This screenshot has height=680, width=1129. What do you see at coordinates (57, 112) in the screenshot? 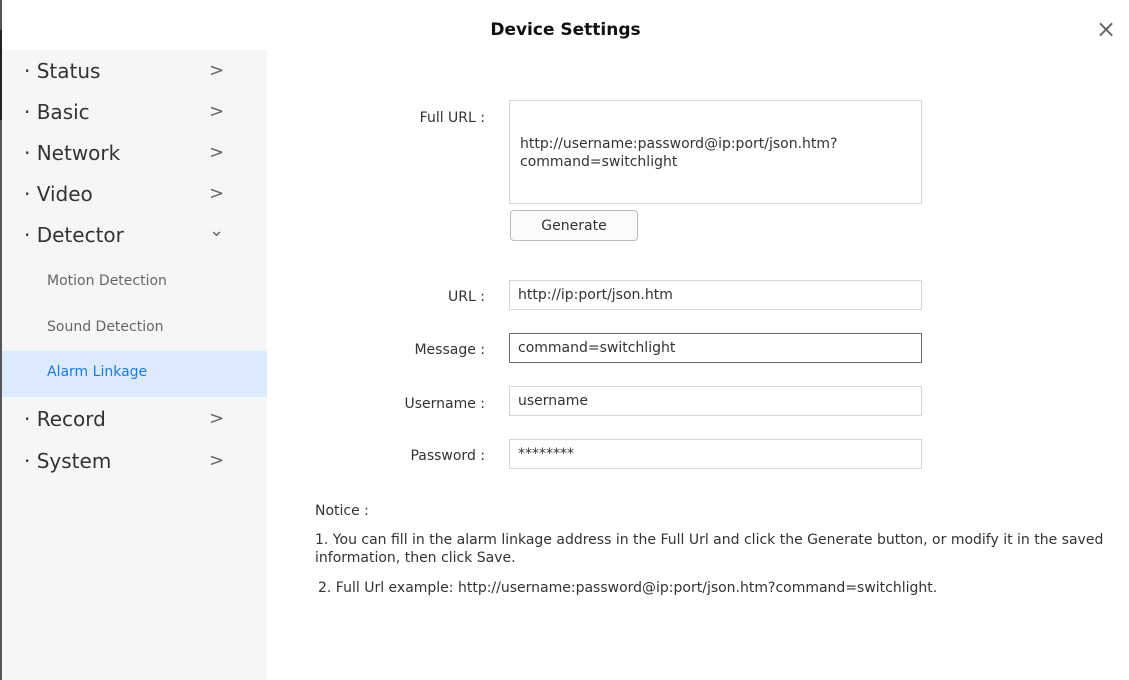
I see `sidebar-item-label: · Basic` at bounding box center [57, 112].